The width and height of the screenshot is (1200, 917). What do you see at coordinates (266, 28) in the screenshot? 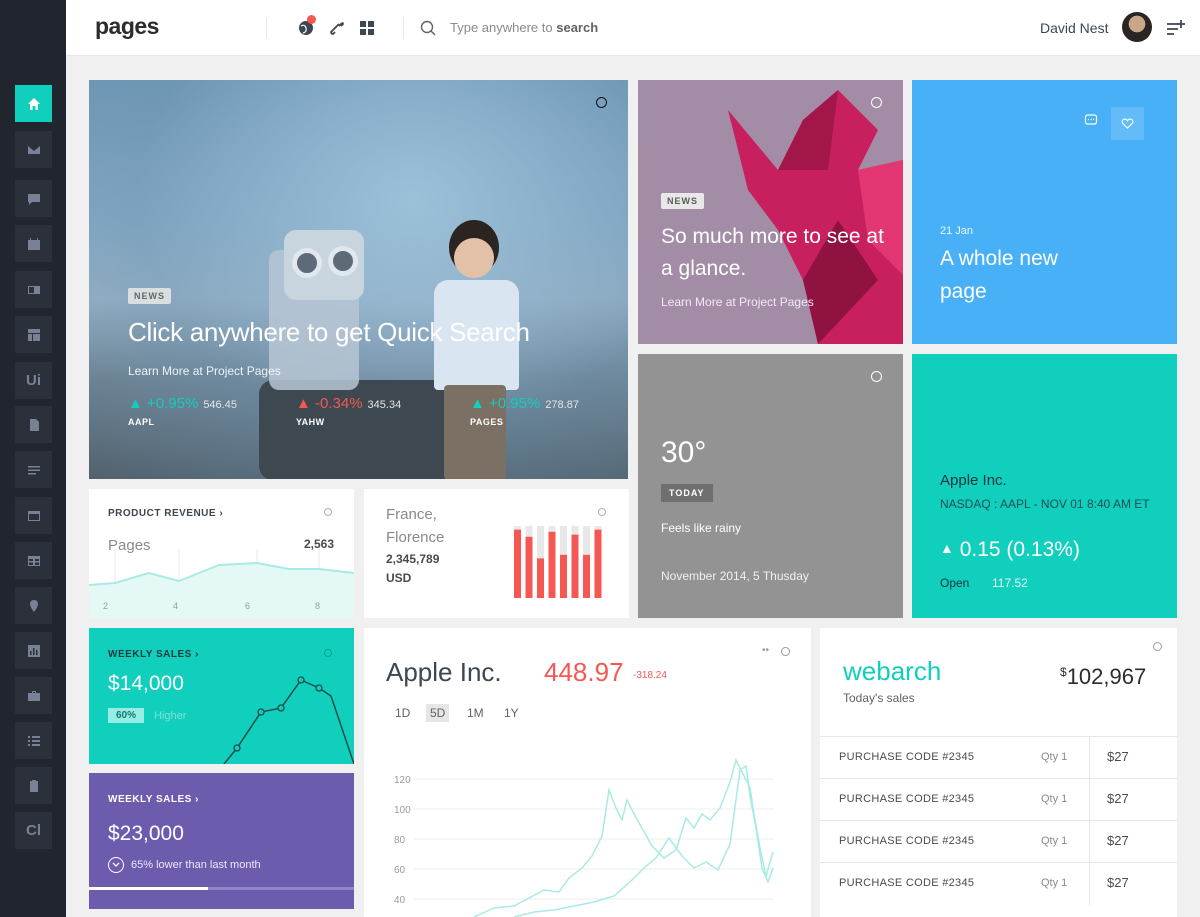
I see `header-divider` at bounding box center [266, 28].